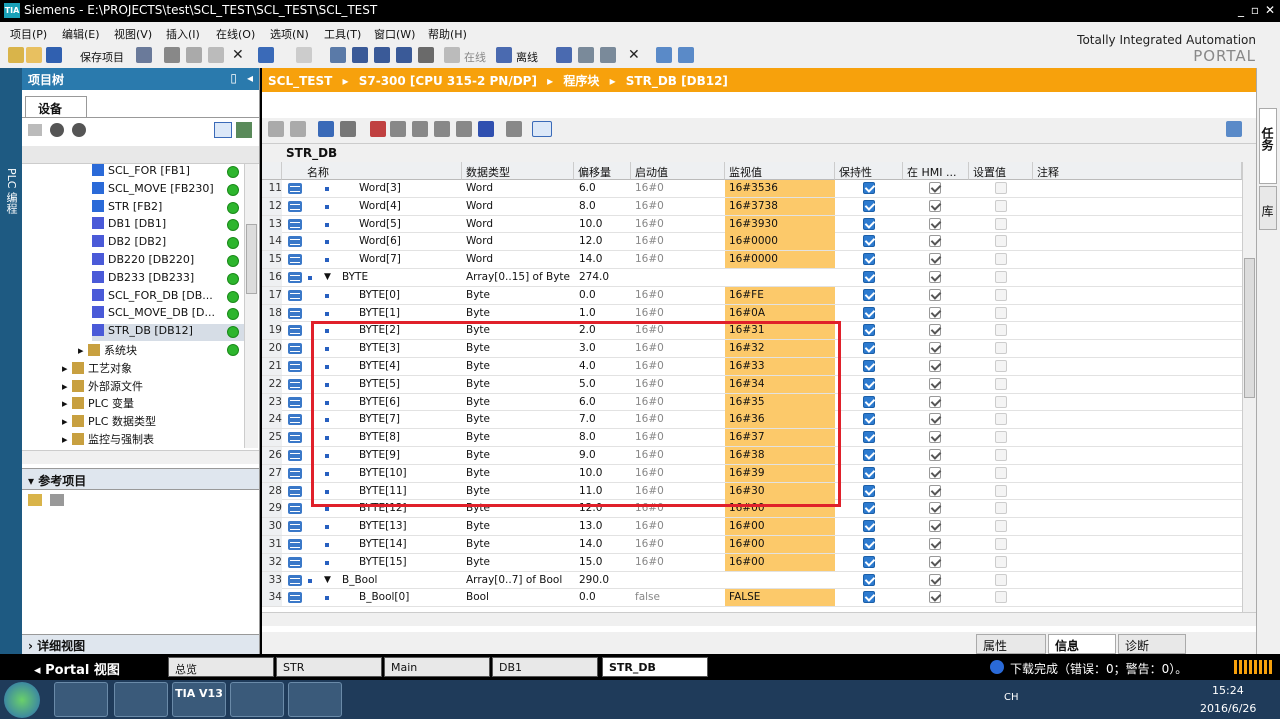 This screenshot has height=719, width=1280. What do you see at coordinates (251, 259) in the screenshot?
I see `tree-scroll-thumb` at bounding box center [251, 259].